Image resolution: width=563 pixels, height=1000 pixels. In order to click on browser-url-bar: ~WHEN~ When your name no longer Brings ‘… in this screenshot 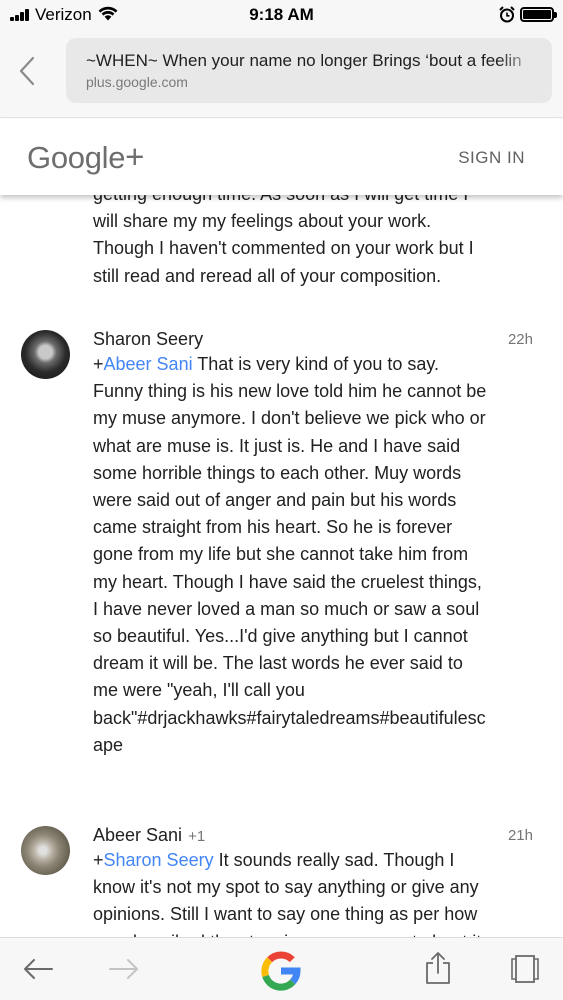, I will do `click(281, 74)`.